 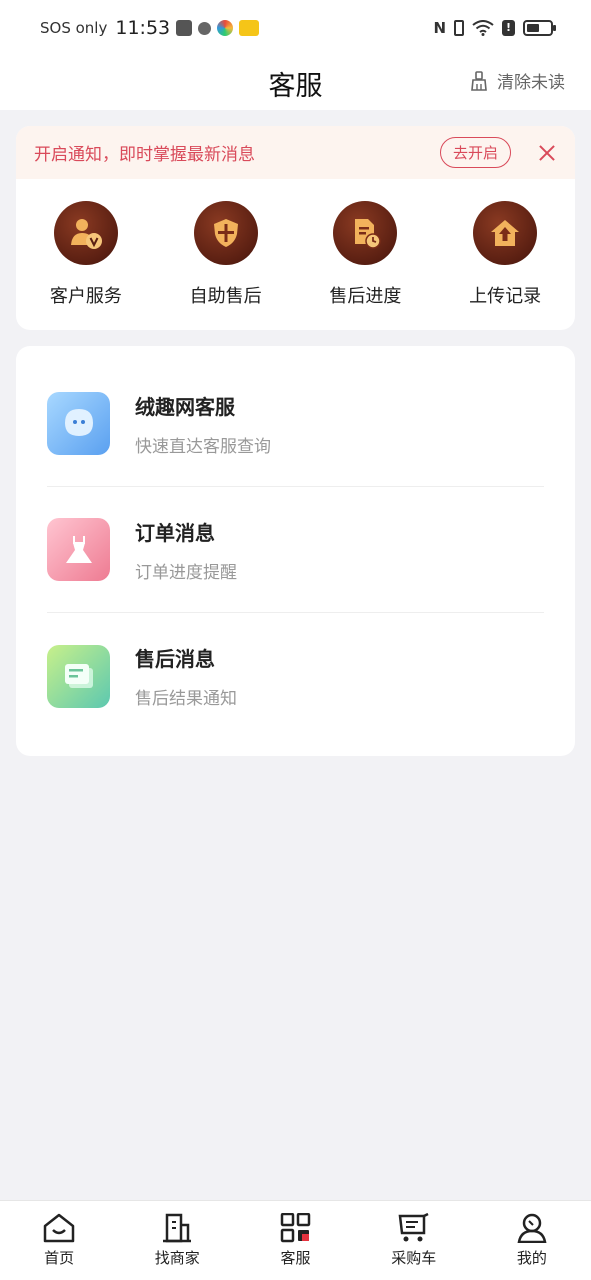 What do you see at coordinates (475, 152) in the screenshot?
I see `enable-notification-button: 去开启` at bounding box center [475, 152].